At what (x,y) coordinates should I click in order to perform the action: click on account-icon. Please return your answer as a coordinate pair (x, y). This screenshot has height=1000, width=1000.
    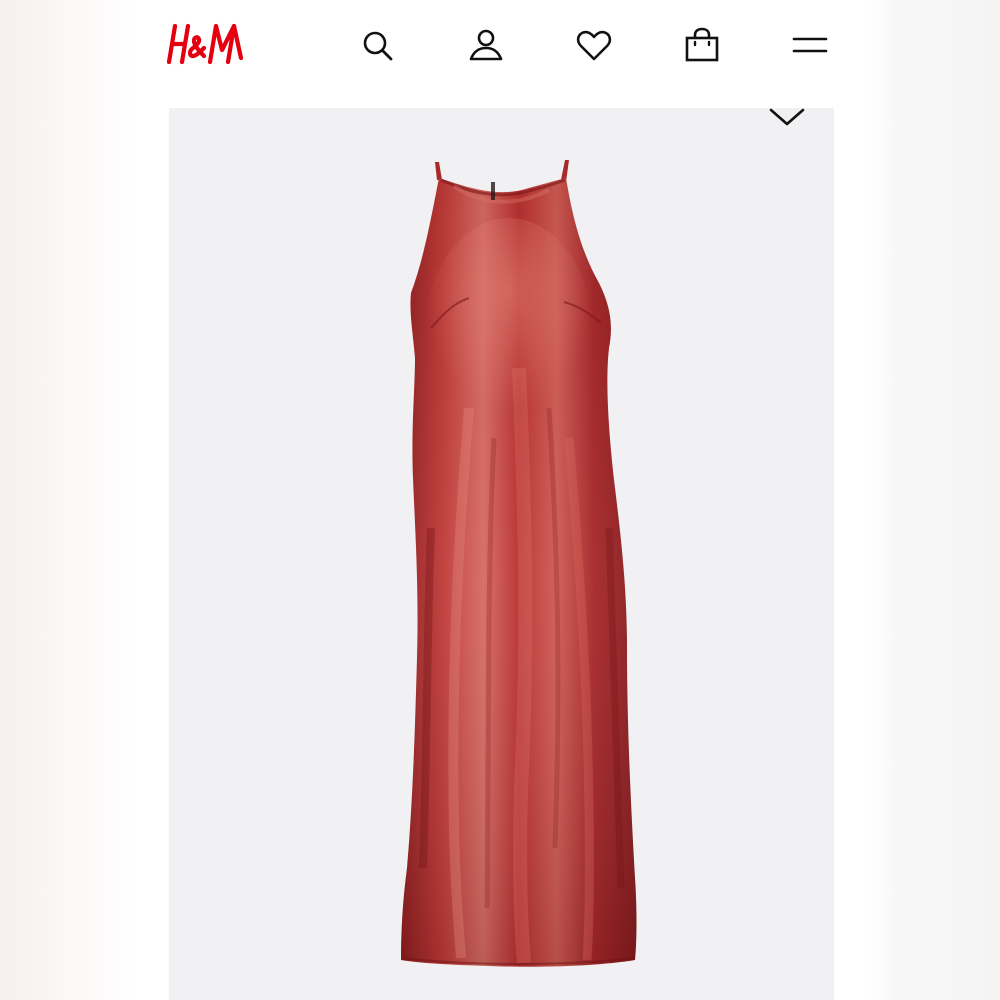
    Looking at the image, I should click on (486, 46).